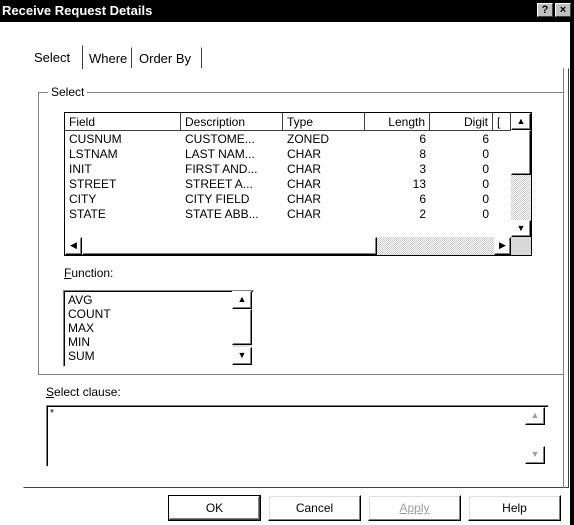 The width and height of the screenshot is (574, 525). I want to click on select-clause-value: *, so click(52, 413).